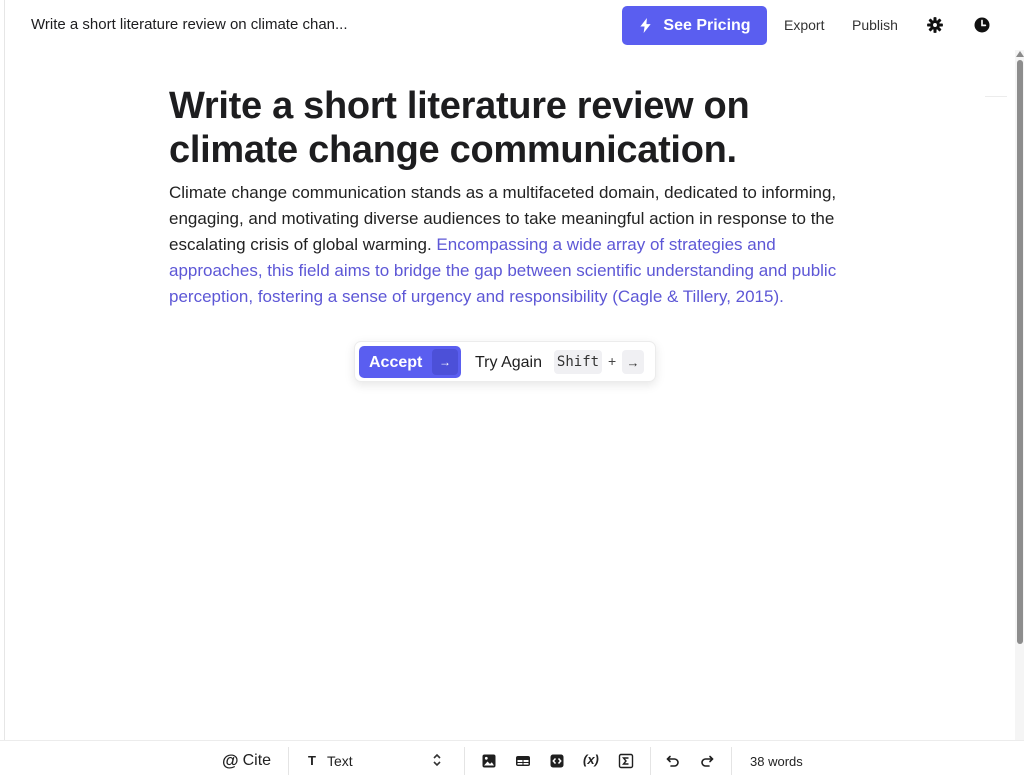 The image size is (1024, 778). Describe the element at coordinates (935, 25) in the screenshot. I see `gear-icon` at that location.